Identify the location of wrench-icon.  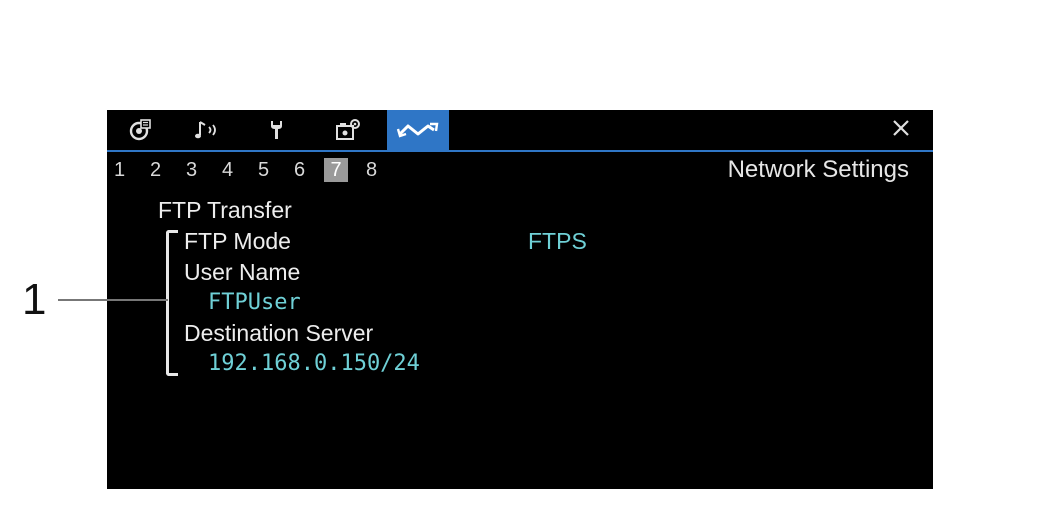
(276, 130).